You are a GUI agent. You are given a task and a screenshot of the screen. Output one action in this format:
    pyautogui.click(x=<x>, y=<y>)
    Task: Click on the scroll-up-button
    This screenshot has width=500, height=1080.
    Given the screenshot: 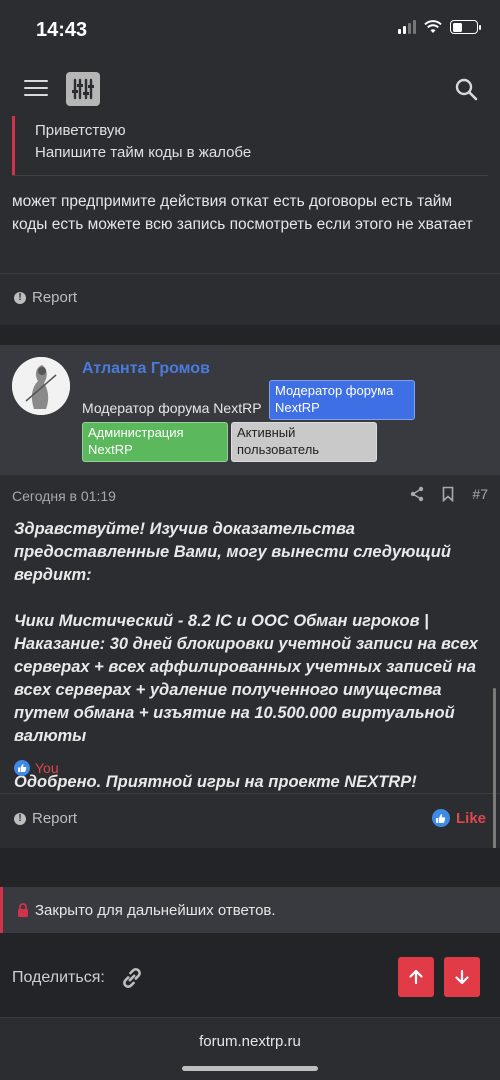 What is the action you would take?
    pyautogui.click(x=416, y=977)
    